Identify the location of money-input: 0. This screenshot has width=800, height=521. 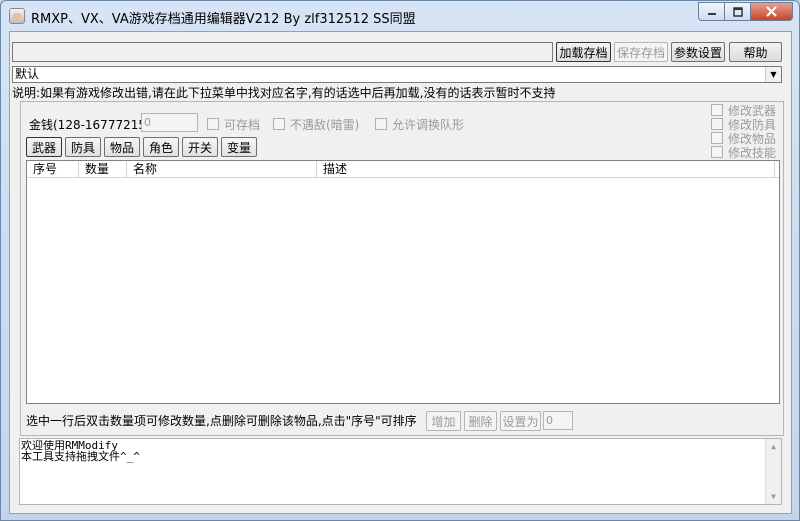
(169, 122).